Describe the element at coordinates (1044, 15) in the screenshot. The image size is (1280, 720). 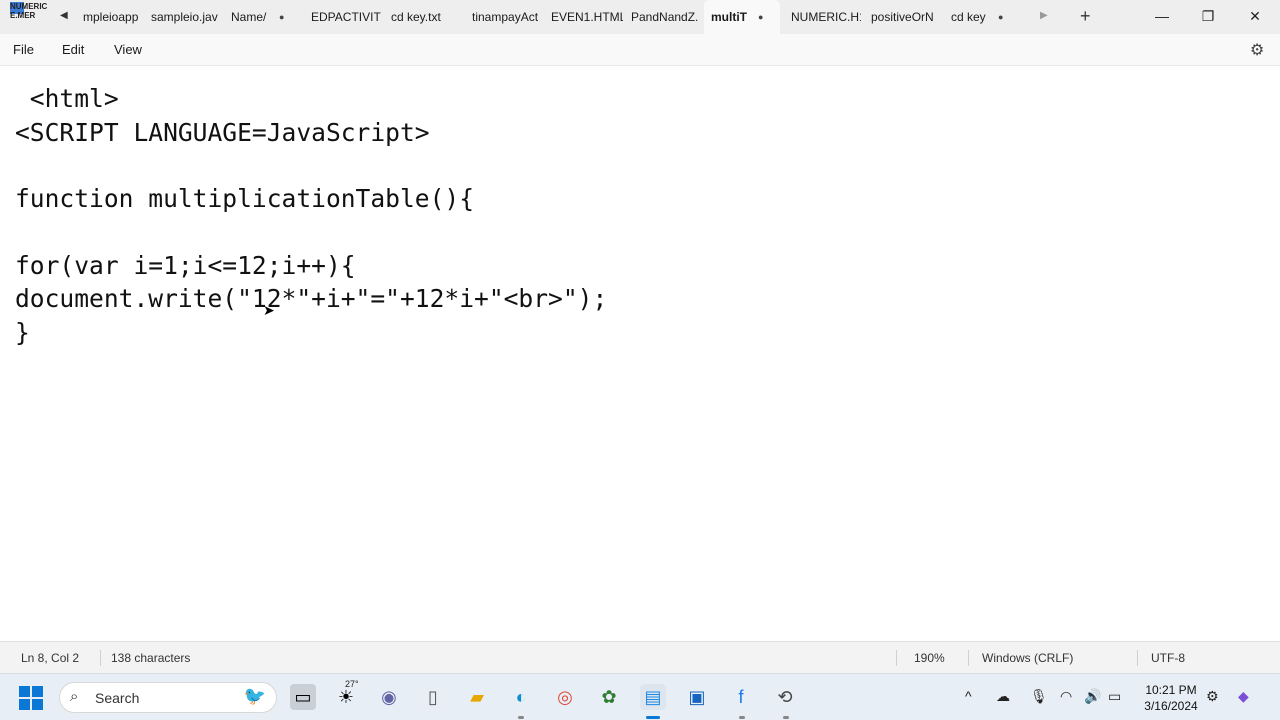
I see `tab-scroll-right-icon: ▶` at that location.